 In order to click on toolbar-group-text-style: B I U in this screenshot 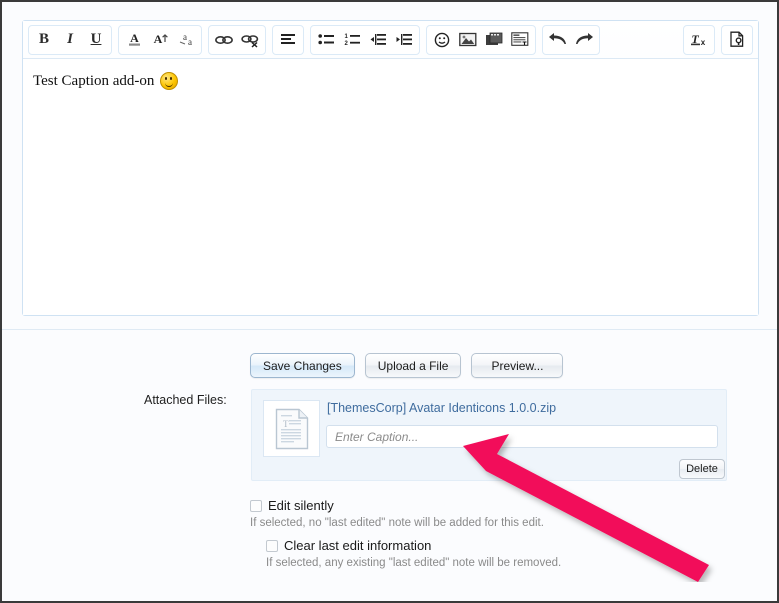, I will do `click(70, 39)`.